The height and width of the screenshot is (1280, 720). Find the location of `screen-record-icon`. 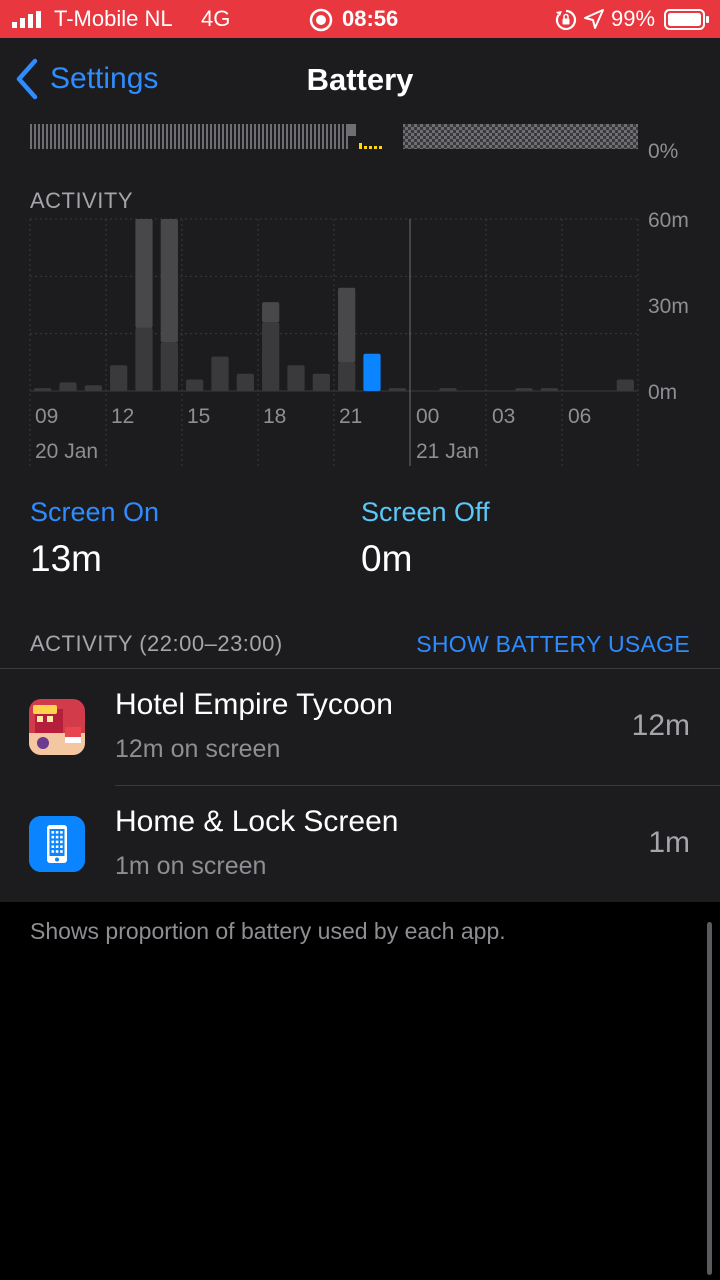

screen-record-icon is located at coordinates (321, 20).